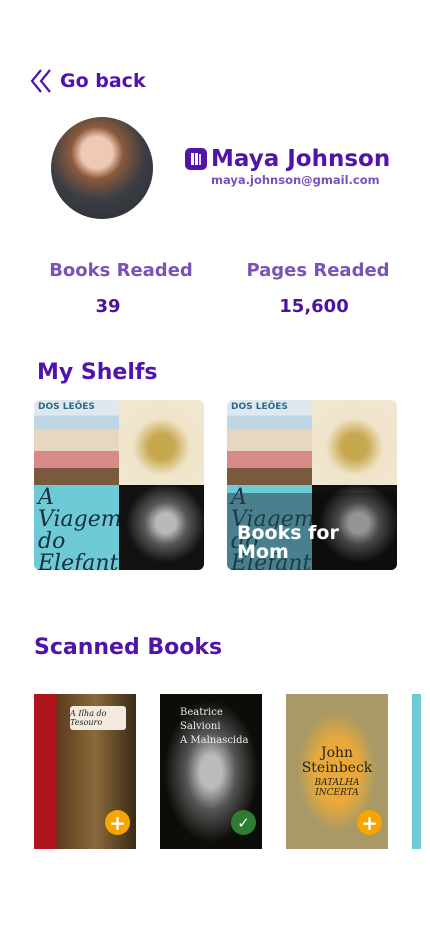 The image size is (430, 927). I want to click on shelf-name: Books for Mom, so click(288, 542).